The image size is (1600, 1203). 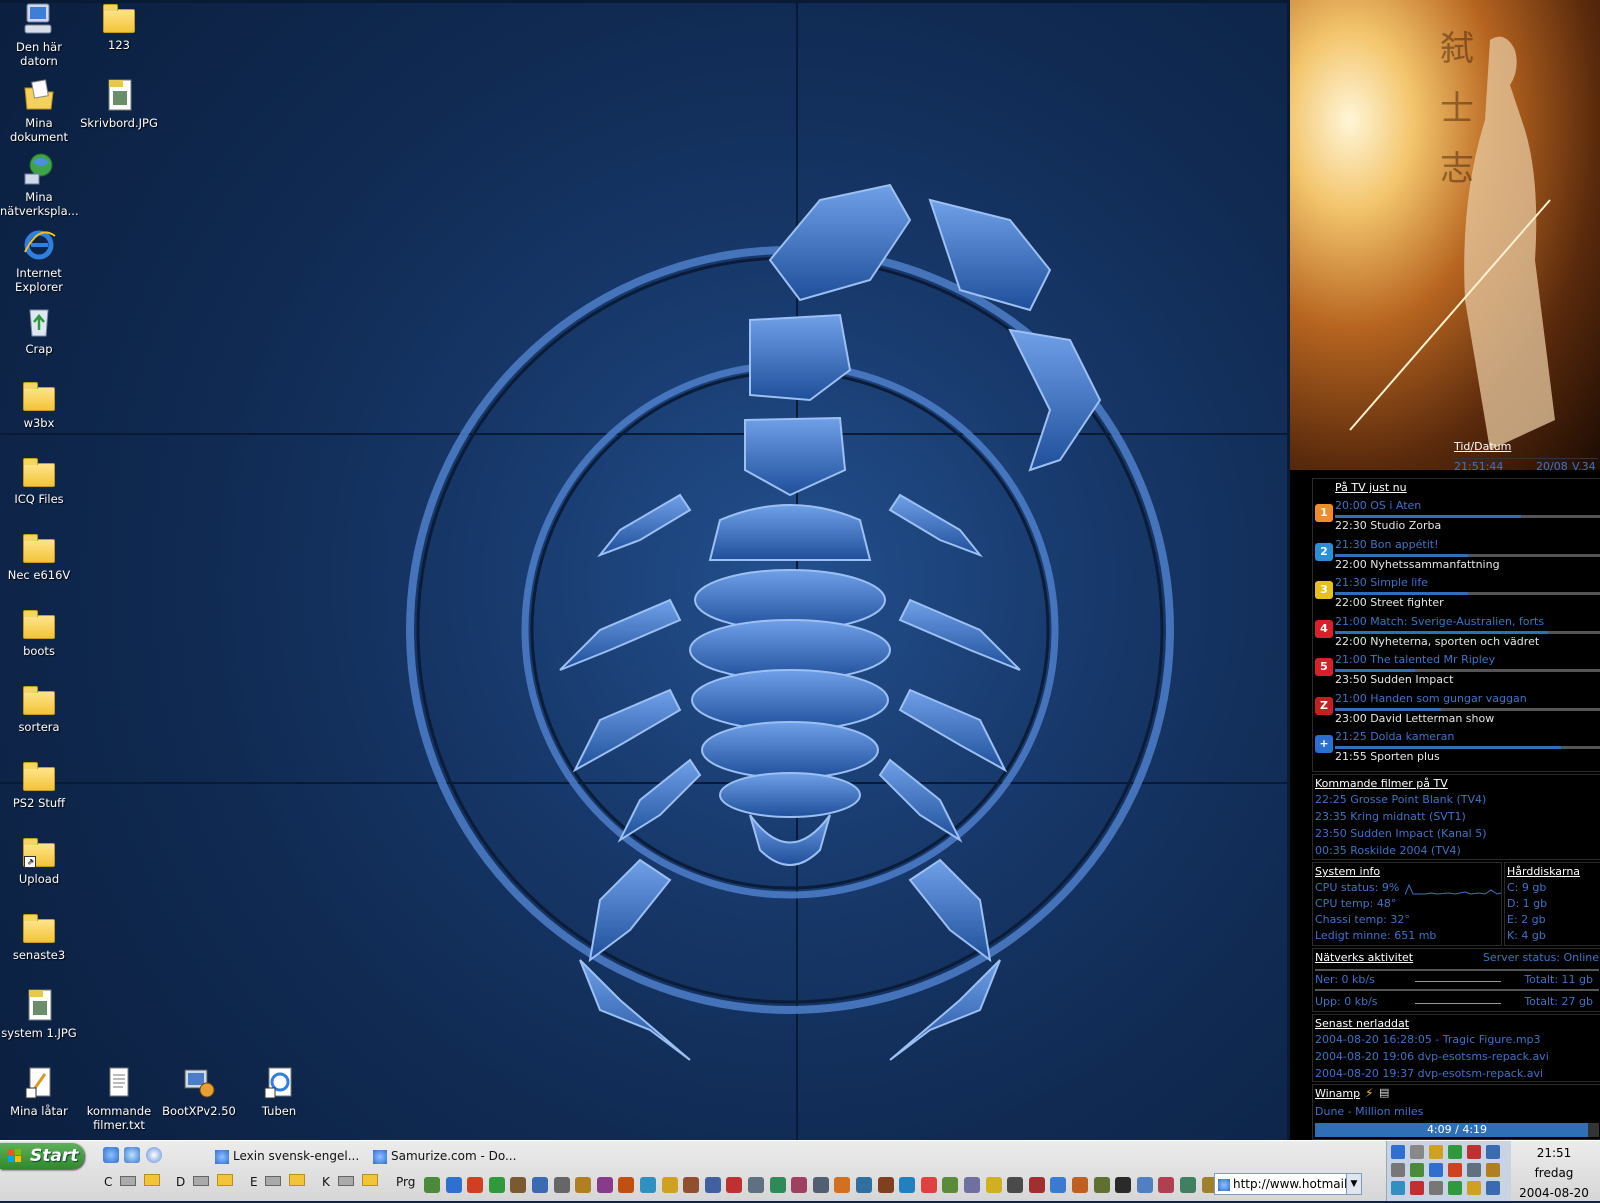 What do you see at coordinates (39, 1014) in the screenshot?
I see `desktop-icon-system1-jpg: system 1.JPG` at bounding box center [39, 1014].